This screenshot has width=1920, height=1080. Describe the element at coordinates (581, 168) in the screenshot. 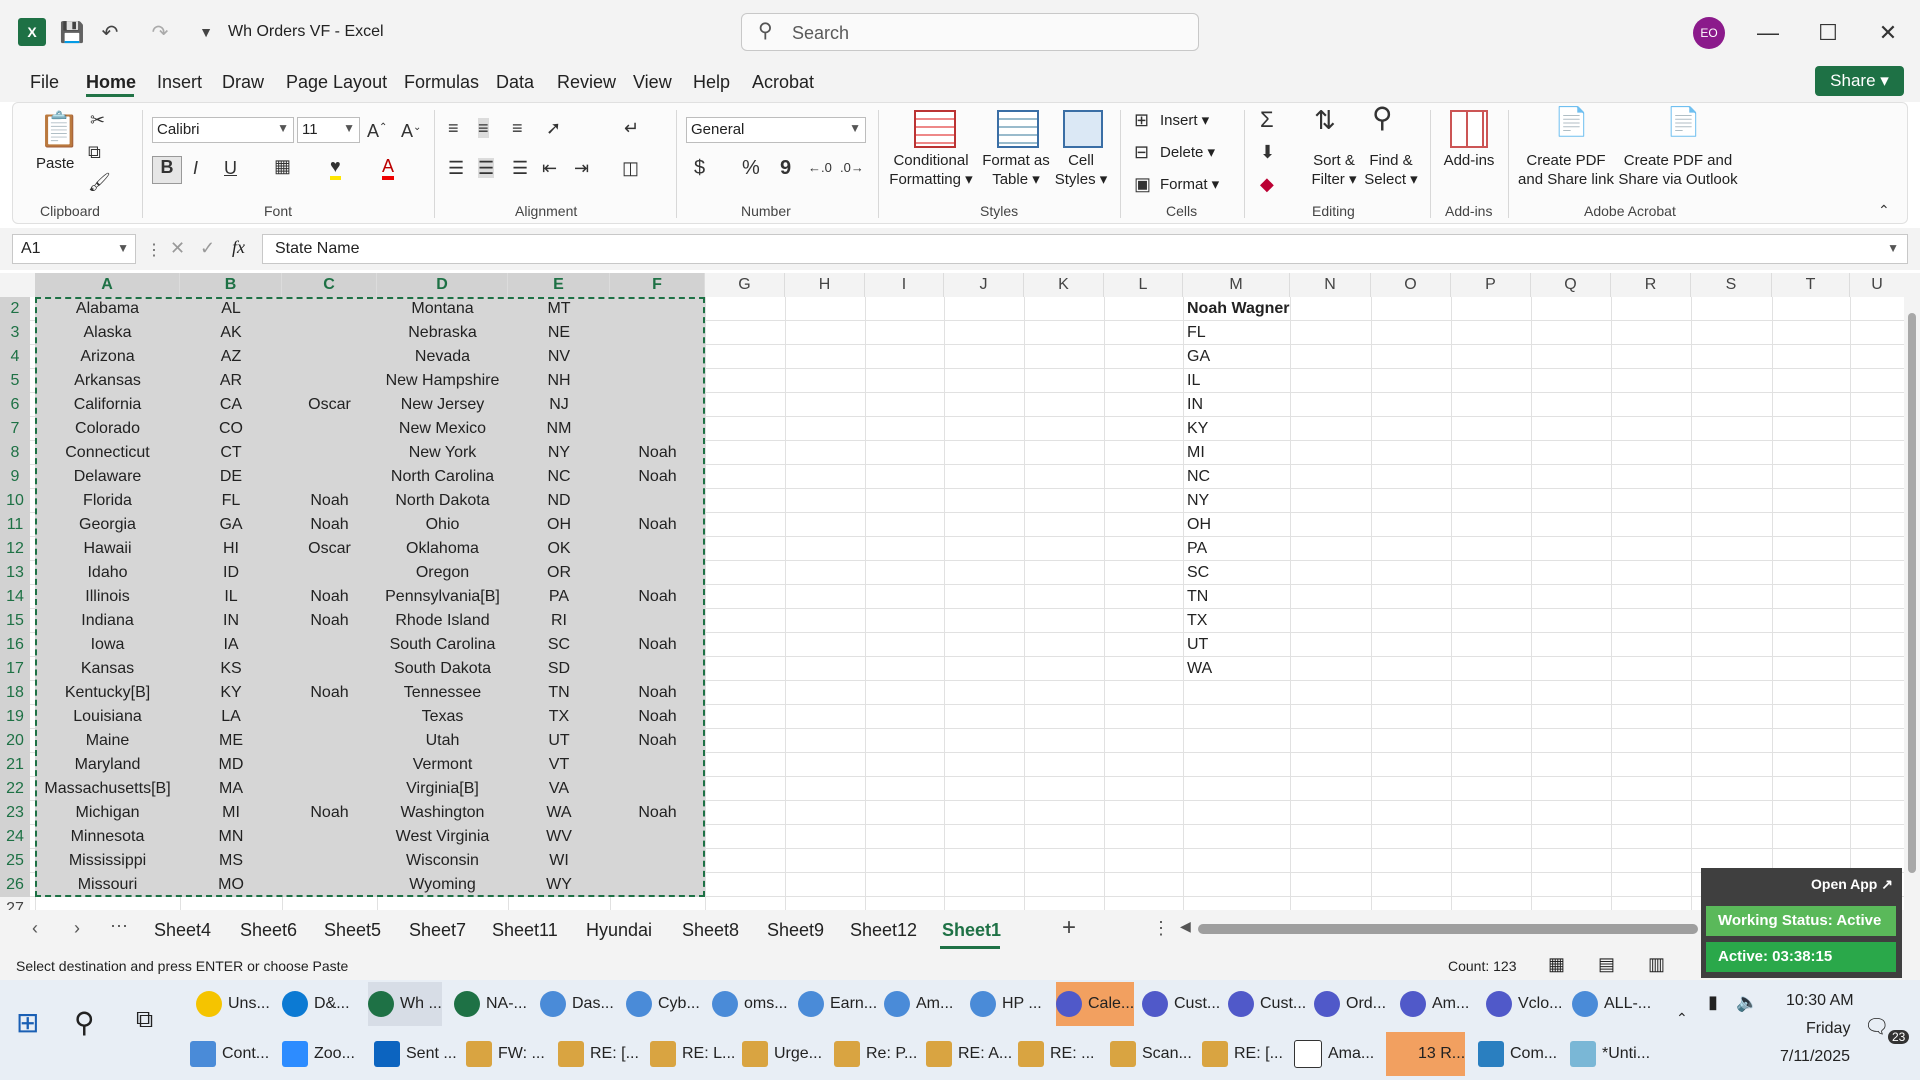

I see `increase-indent-icon: ⇥` at that location.